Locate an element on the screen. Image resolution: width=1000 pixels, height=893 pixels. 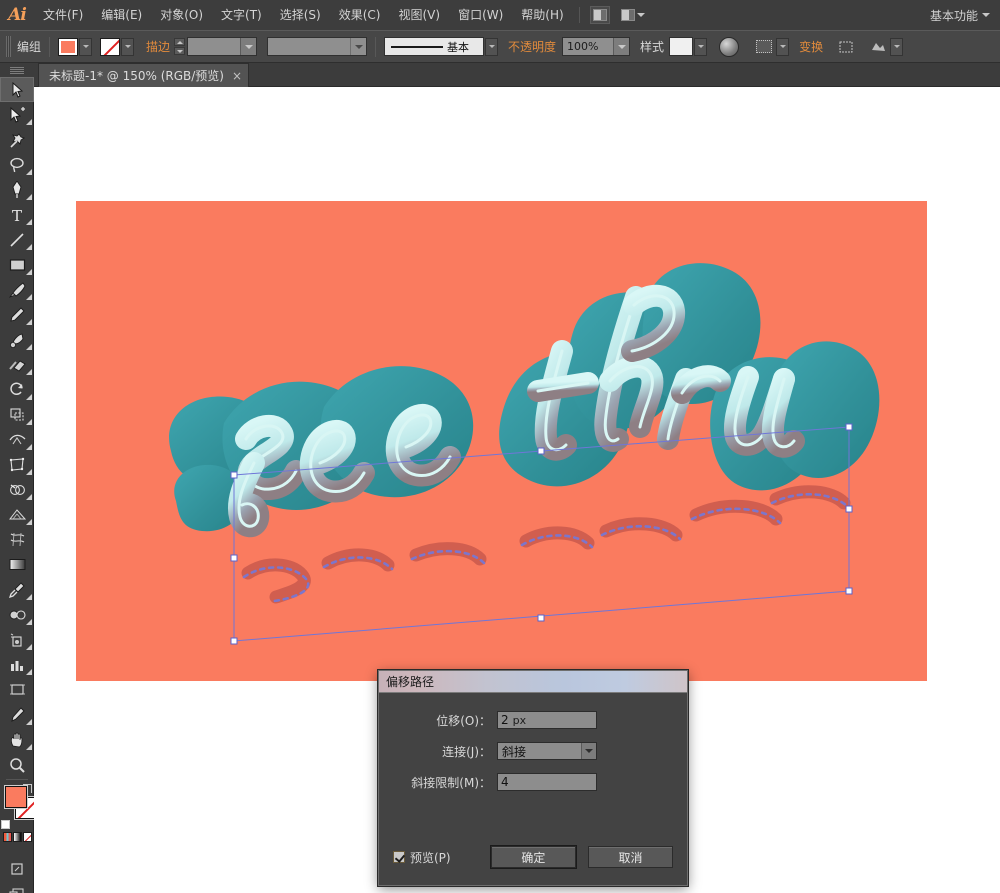
brush-definition-dropdown: 基本 is located at coordinates (434, 46).